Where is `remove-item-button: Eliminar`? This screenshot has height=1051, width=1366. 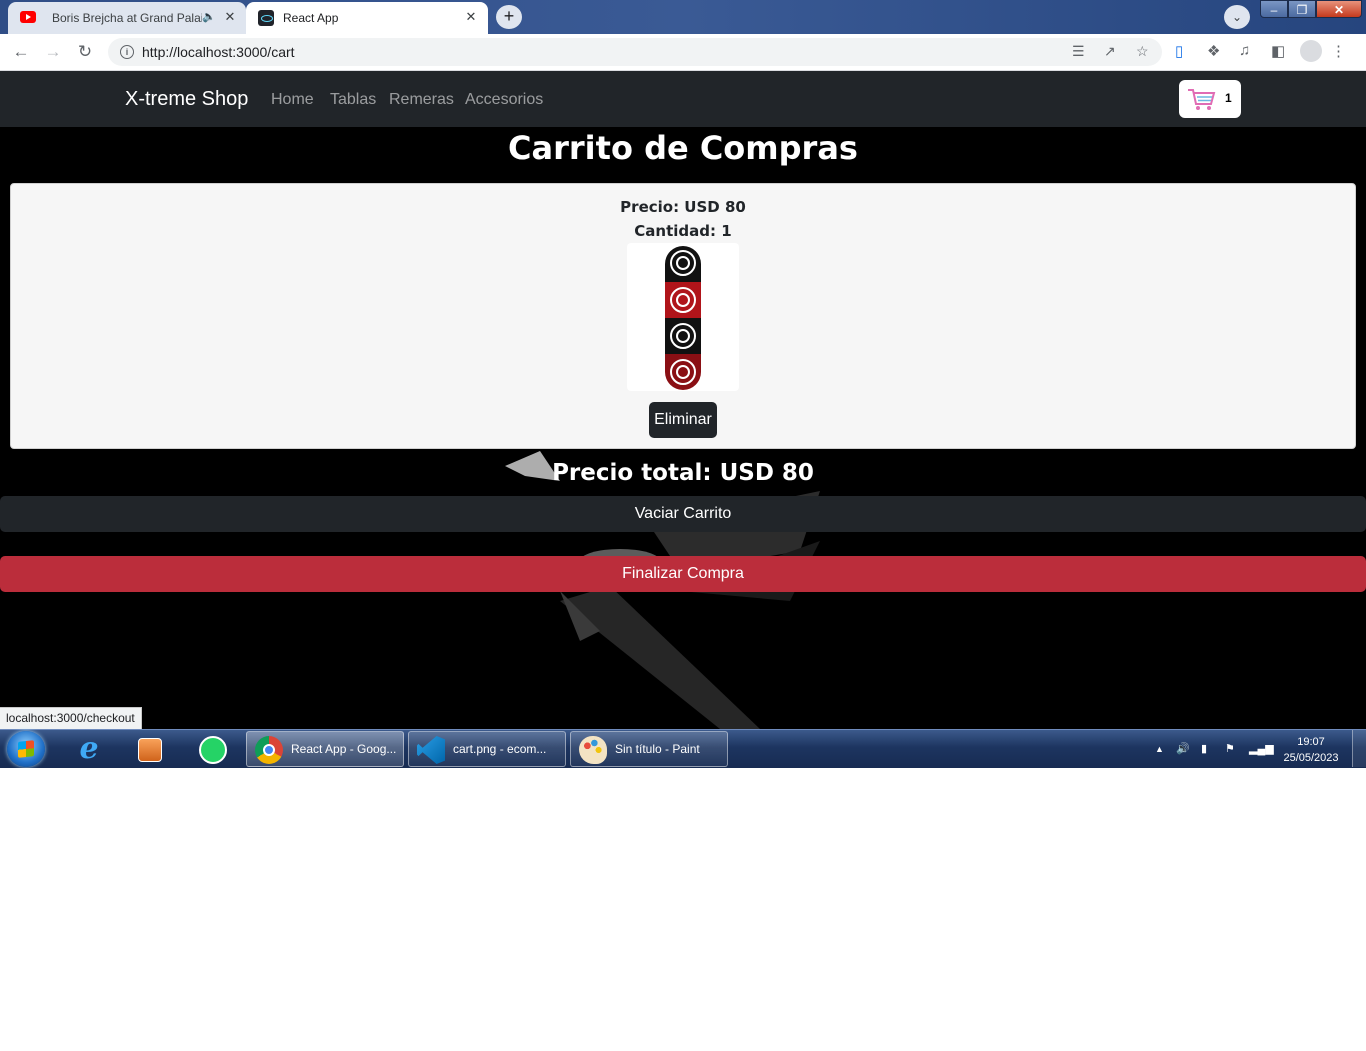
remove-item-button: Eliminar is located at coordinates (683, 420).